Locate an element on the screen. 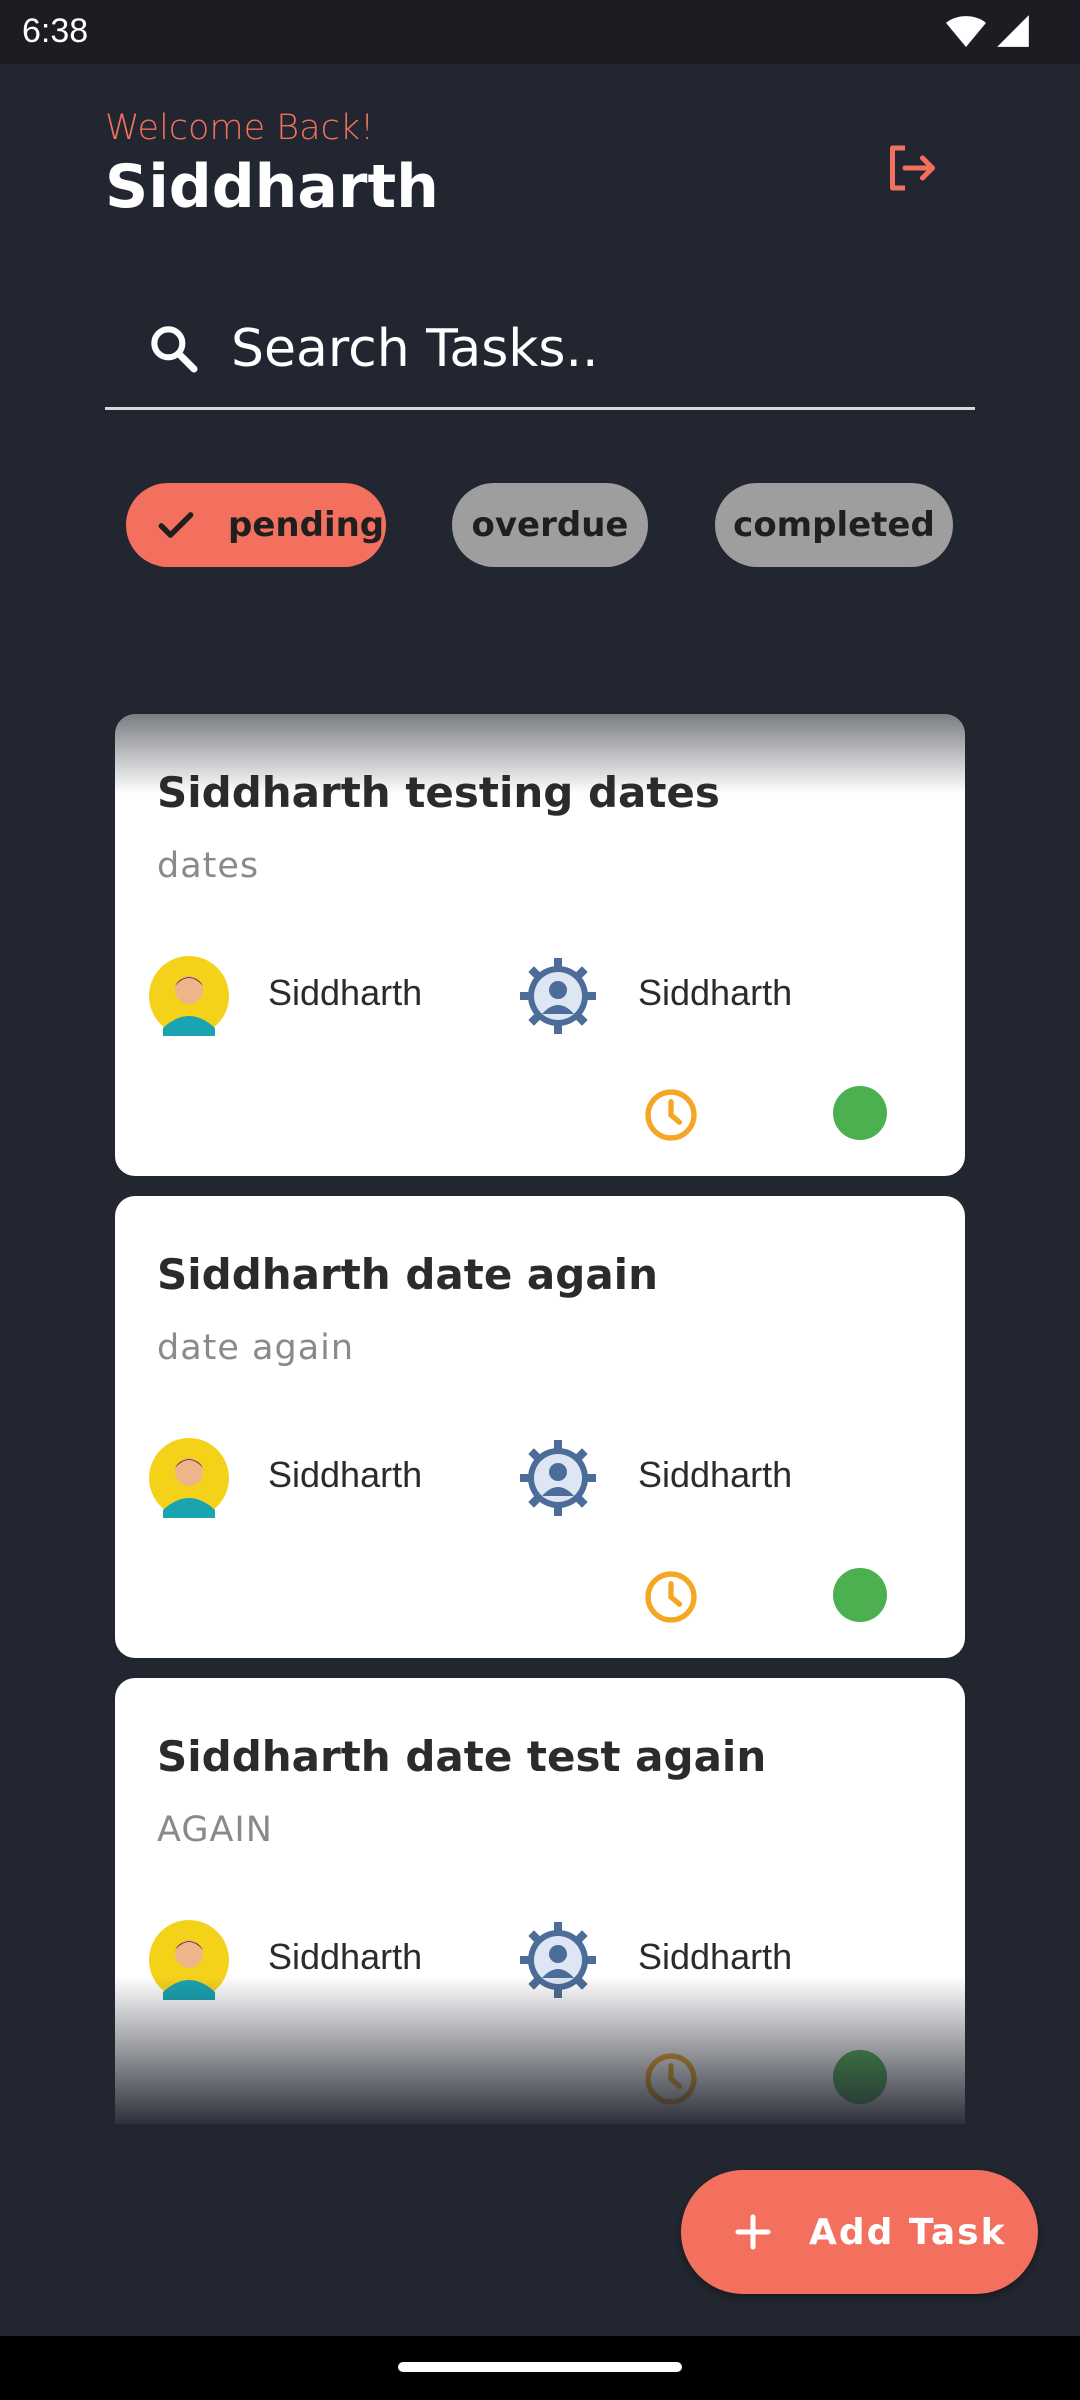 The width and height of the screenshot is (1080, 2400). list-fade-bottom is located at coordinates (540, 2050).